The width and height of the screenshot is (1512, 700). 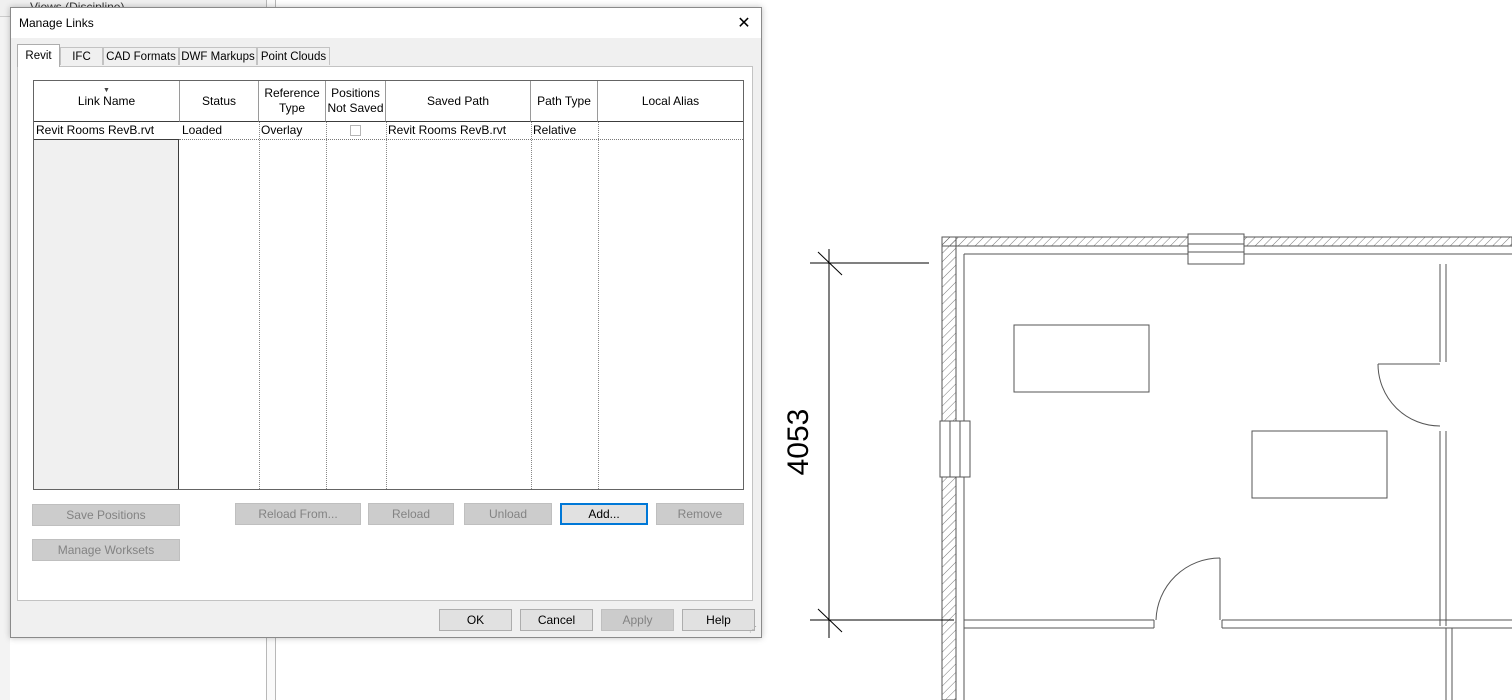 What do you see at coordinates (106, 515) in the screenshot?
I see `save-positions-button: Save Positions` at bounding box center [106, 515].